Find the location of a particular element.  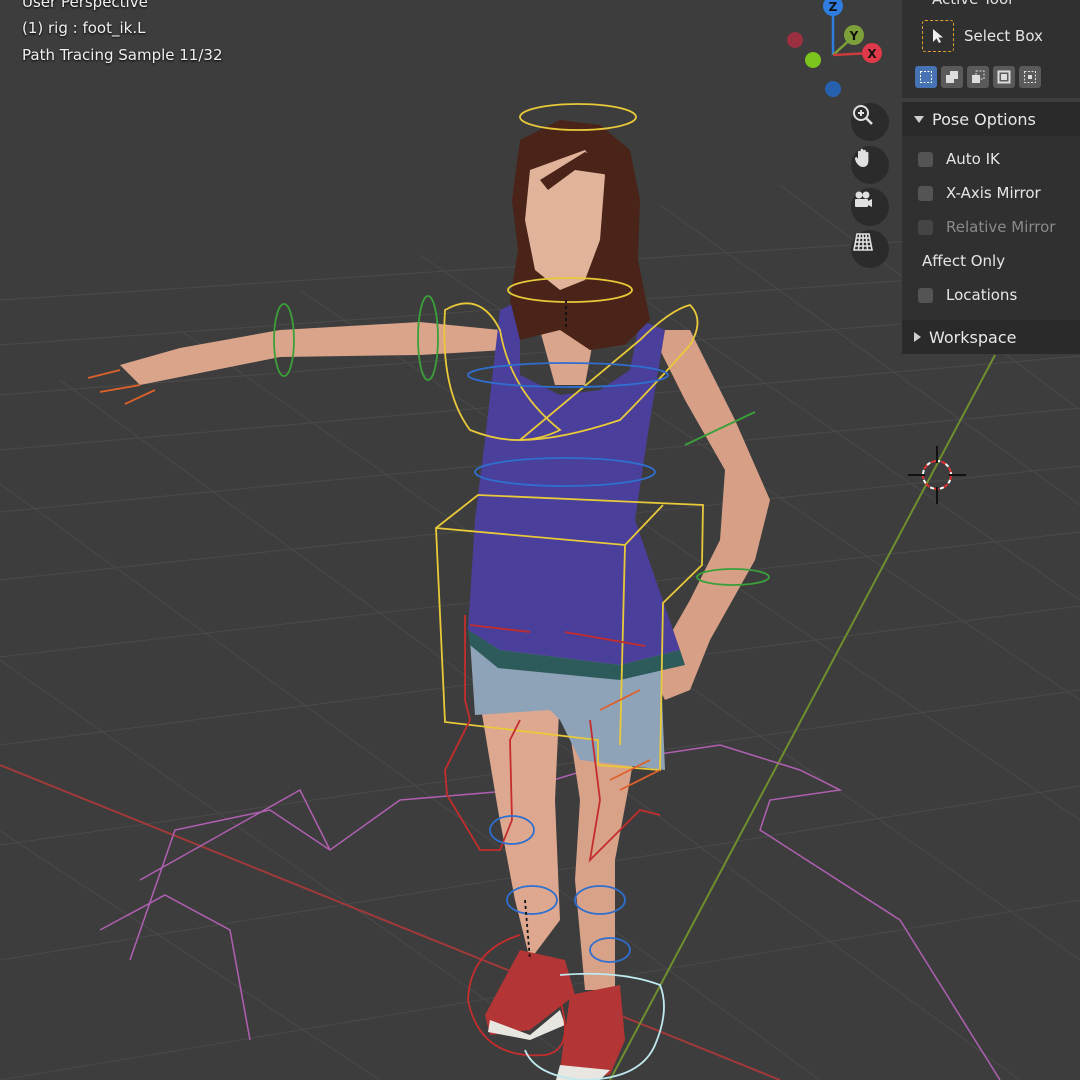

active-tool-header: Active Tool is located at coordinates (972, 4).